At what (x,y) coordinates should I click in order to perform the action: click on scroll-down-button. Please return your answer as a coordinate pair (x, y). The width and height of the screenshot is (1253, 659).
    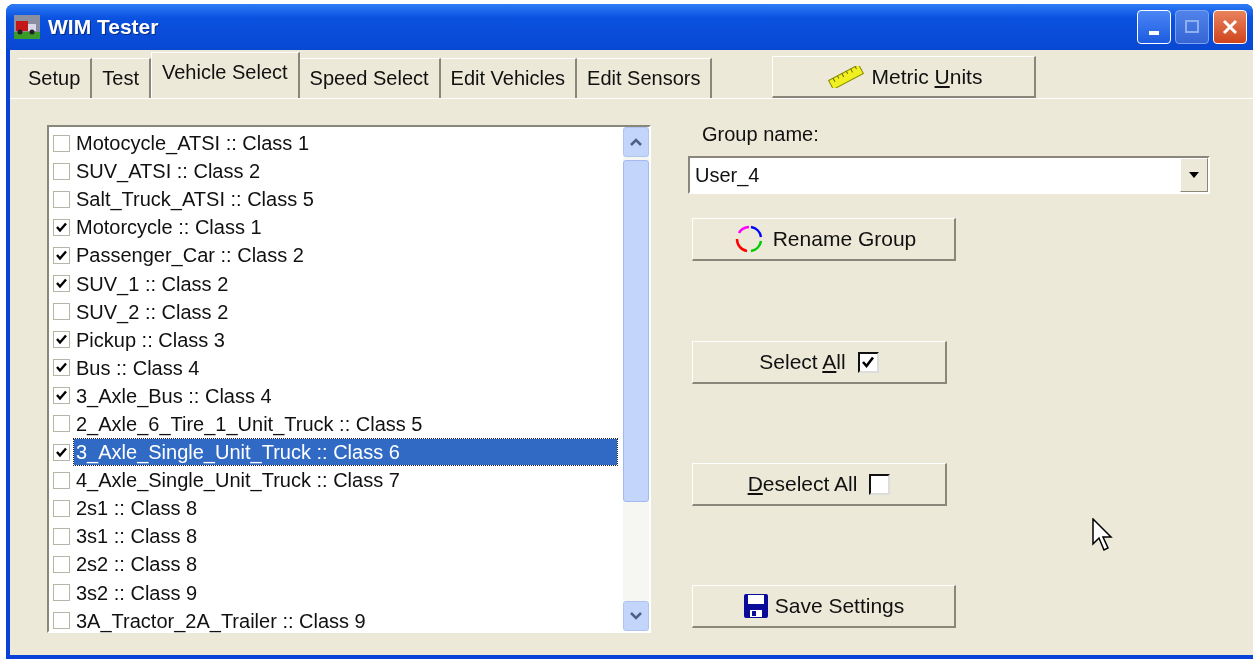
    Looking at the image, I should click on (636, 616).